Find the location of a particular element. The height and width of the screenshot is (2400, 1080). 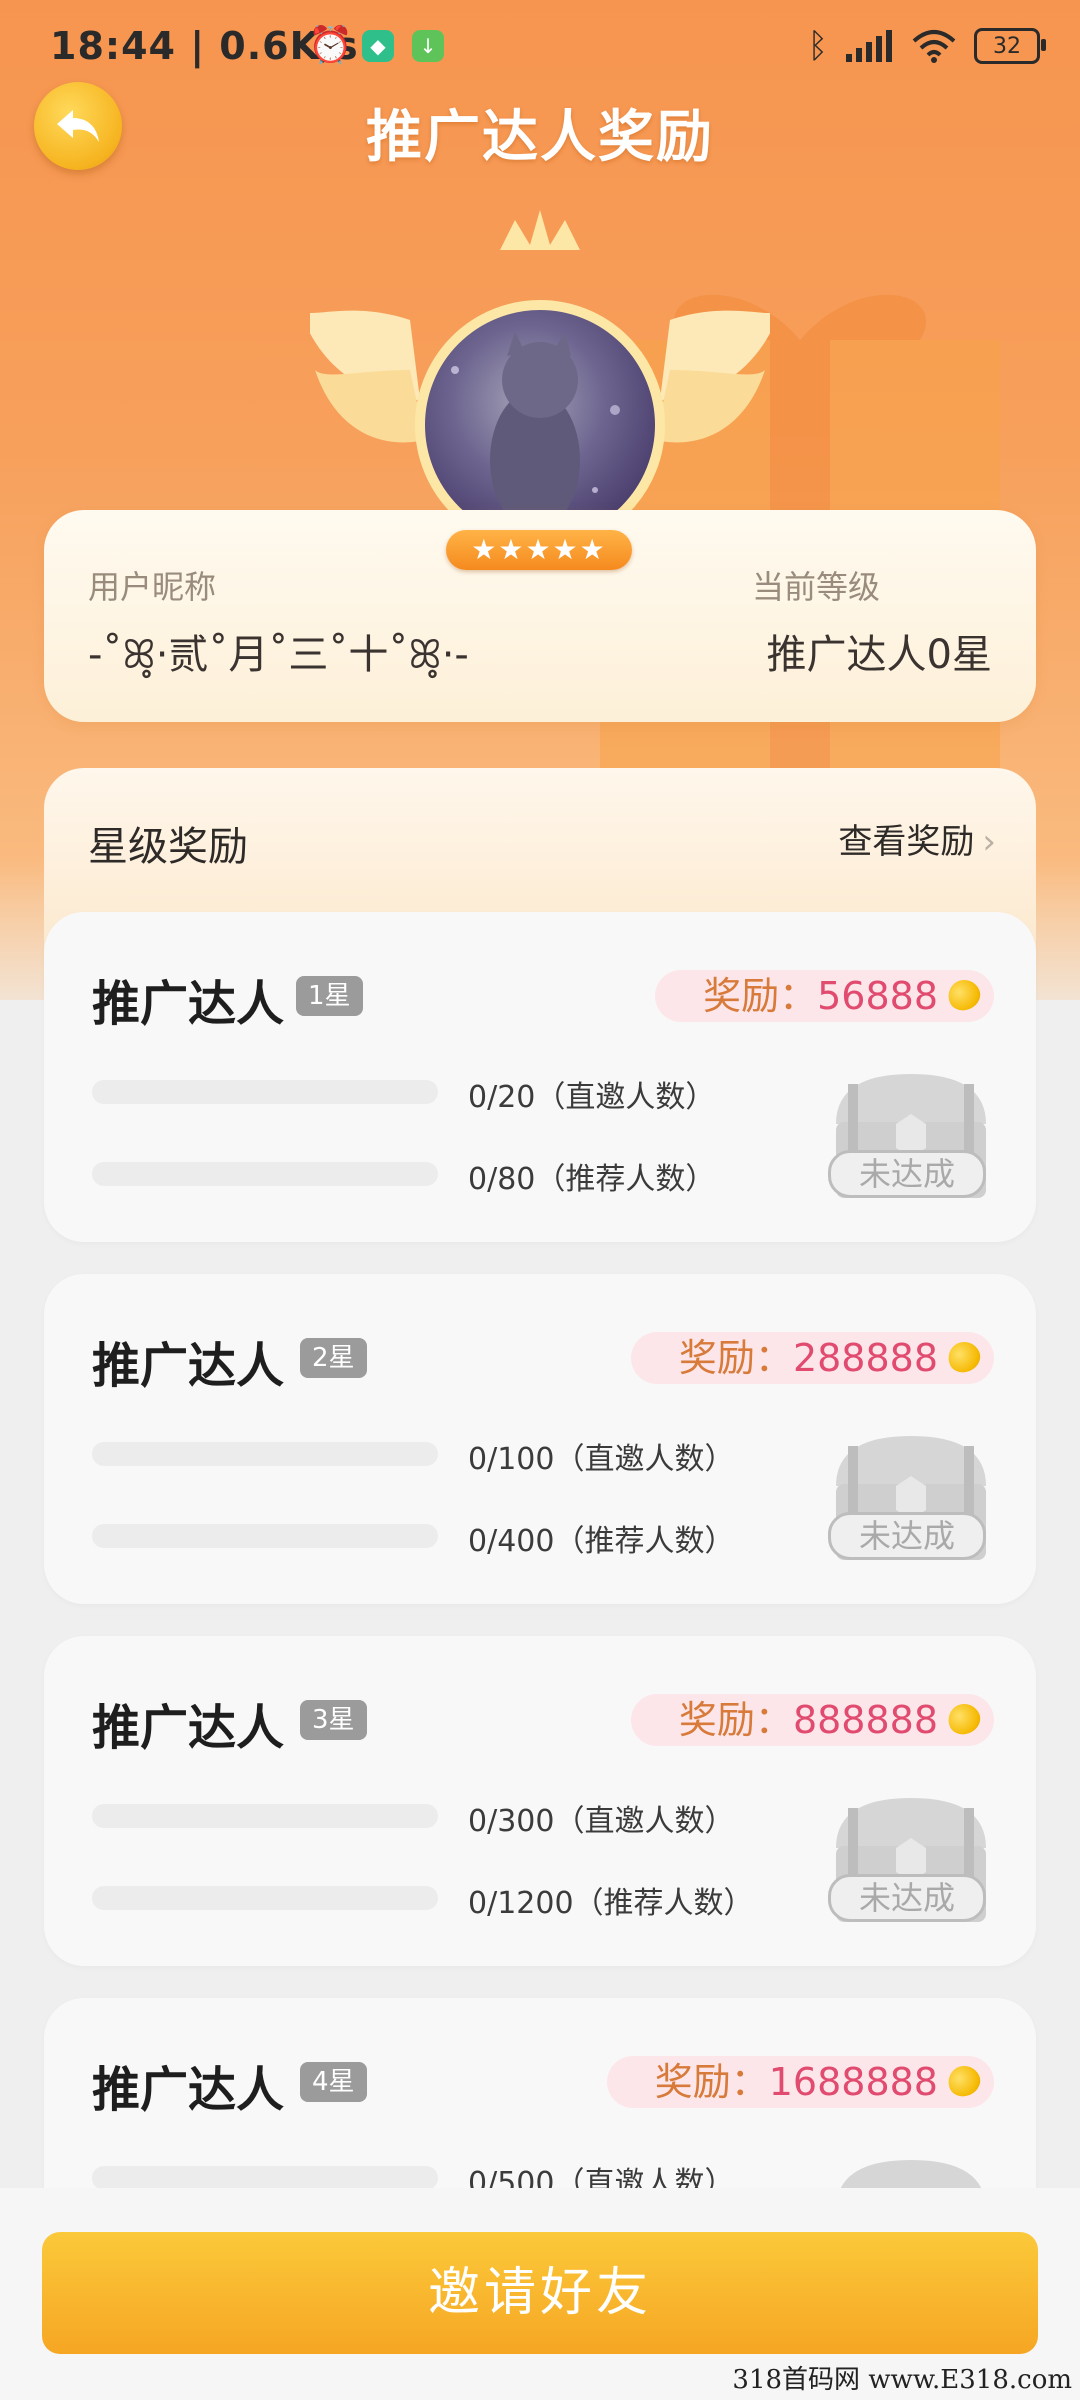

battery-icon: 32 is located at coordinates (1010, 46).